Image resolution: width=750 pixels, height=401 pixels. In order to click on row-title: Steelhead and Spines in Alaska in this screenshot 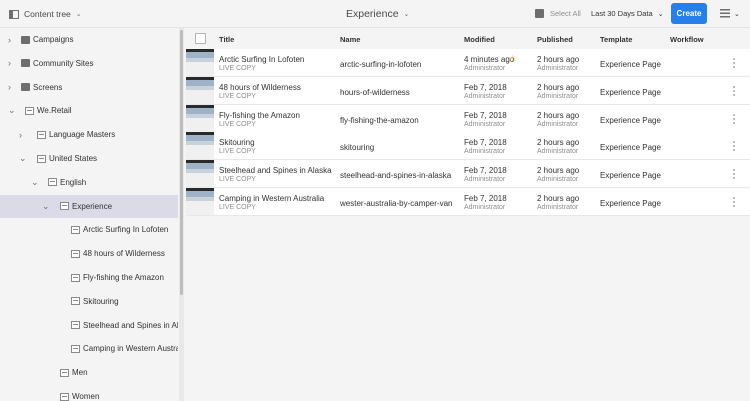, I will do `click(275, 170)`.